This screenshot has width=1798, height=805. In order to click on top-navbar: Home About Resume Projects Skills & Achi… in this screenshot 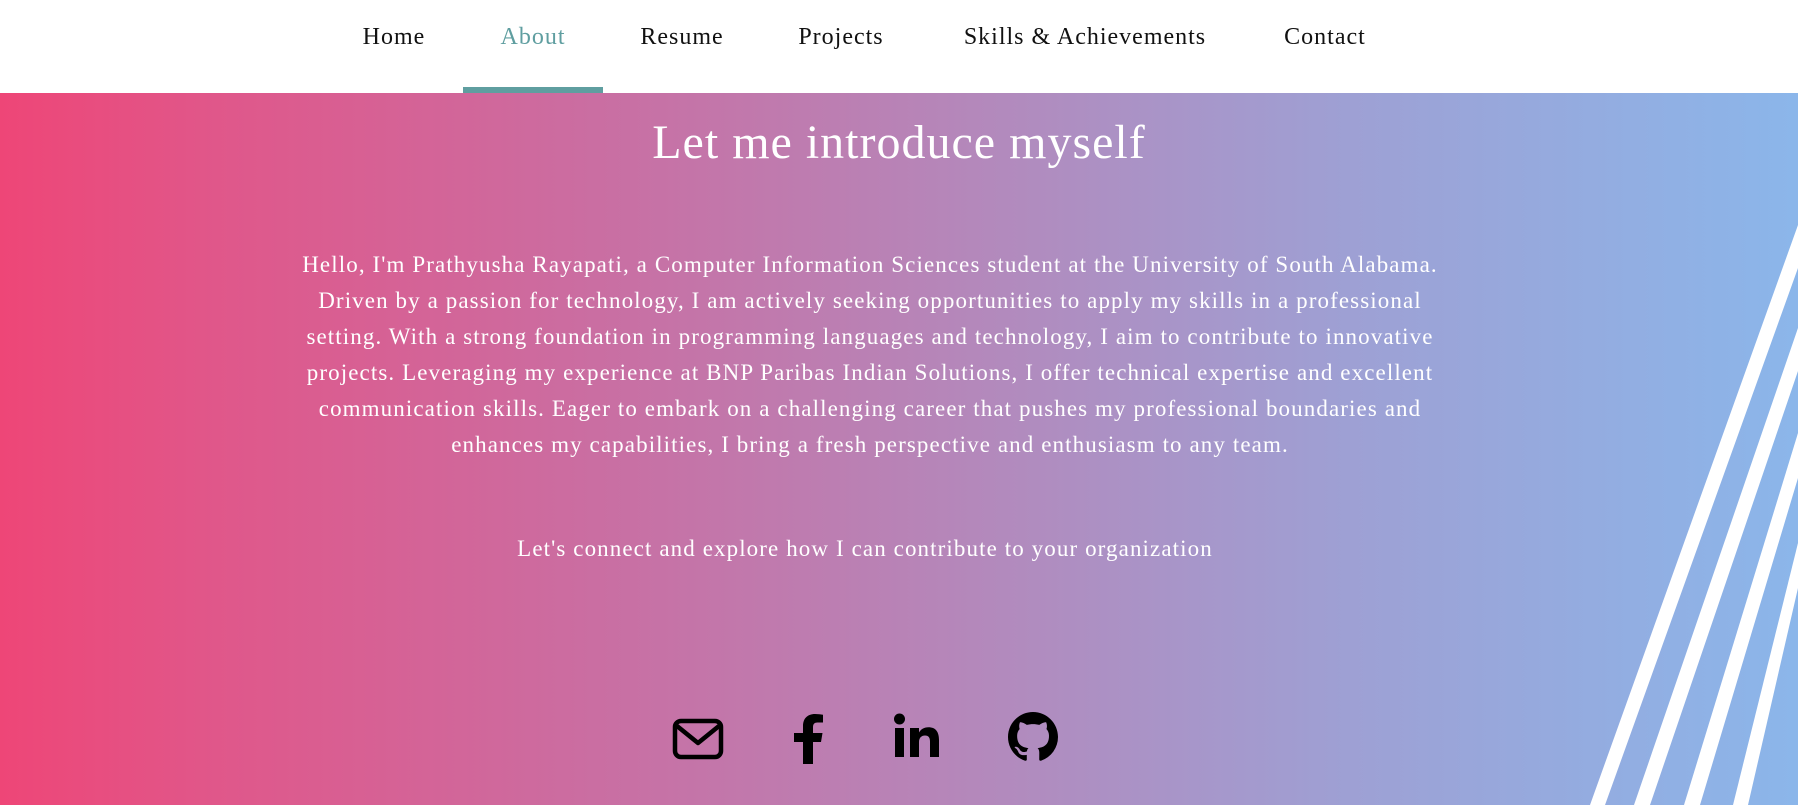, I will do `click(899, 46)`.